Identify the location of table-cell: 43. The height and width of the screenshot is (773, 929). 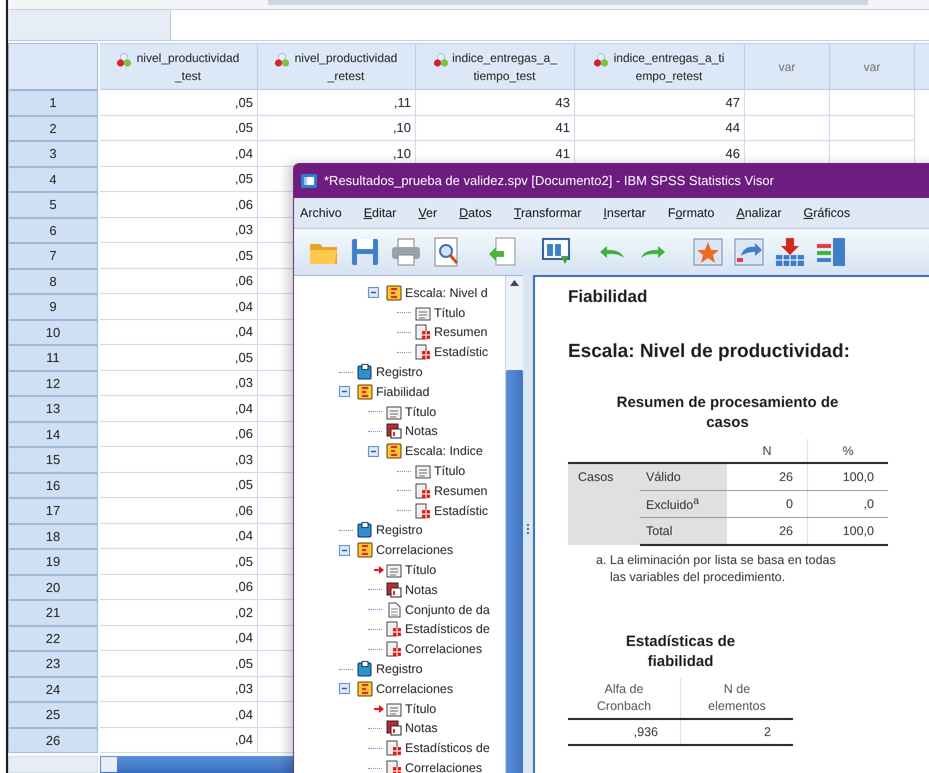
(495, 103).